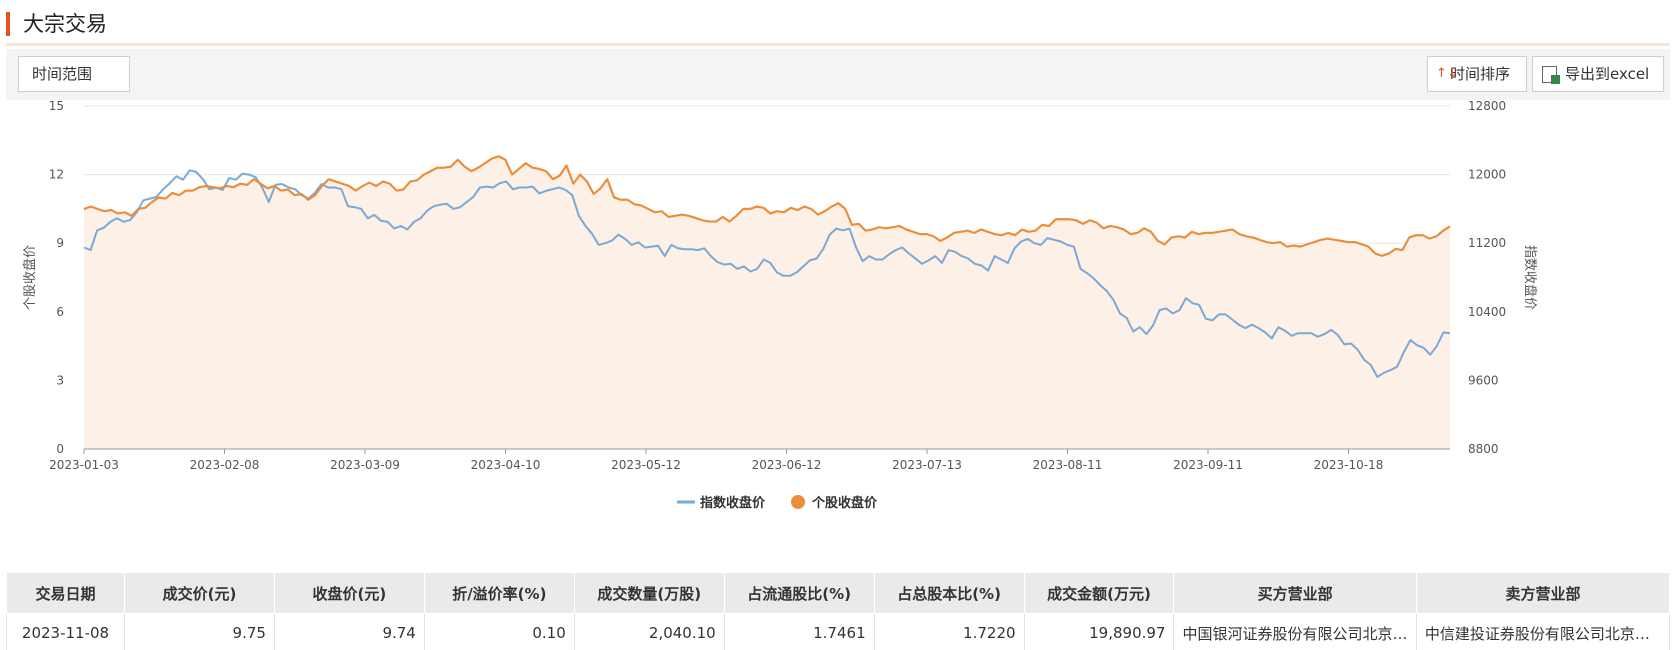 This screenshot has width=1676, height=650. I want to click on cell-seller: 中信建投证券股份有限公司北京东城分公司, so click(1542, 631).